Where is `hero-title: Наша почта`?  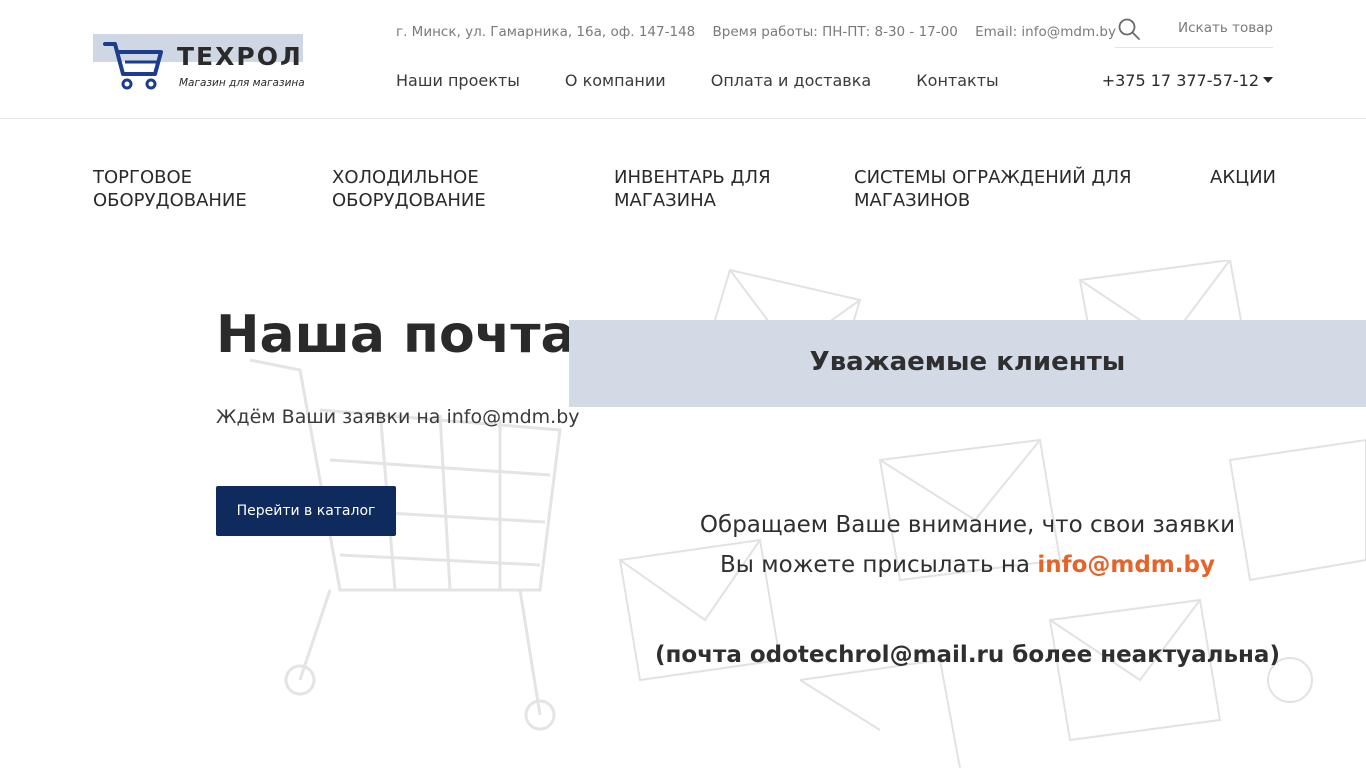
hero-title: Наша почта is located at coordinates (396, 335).